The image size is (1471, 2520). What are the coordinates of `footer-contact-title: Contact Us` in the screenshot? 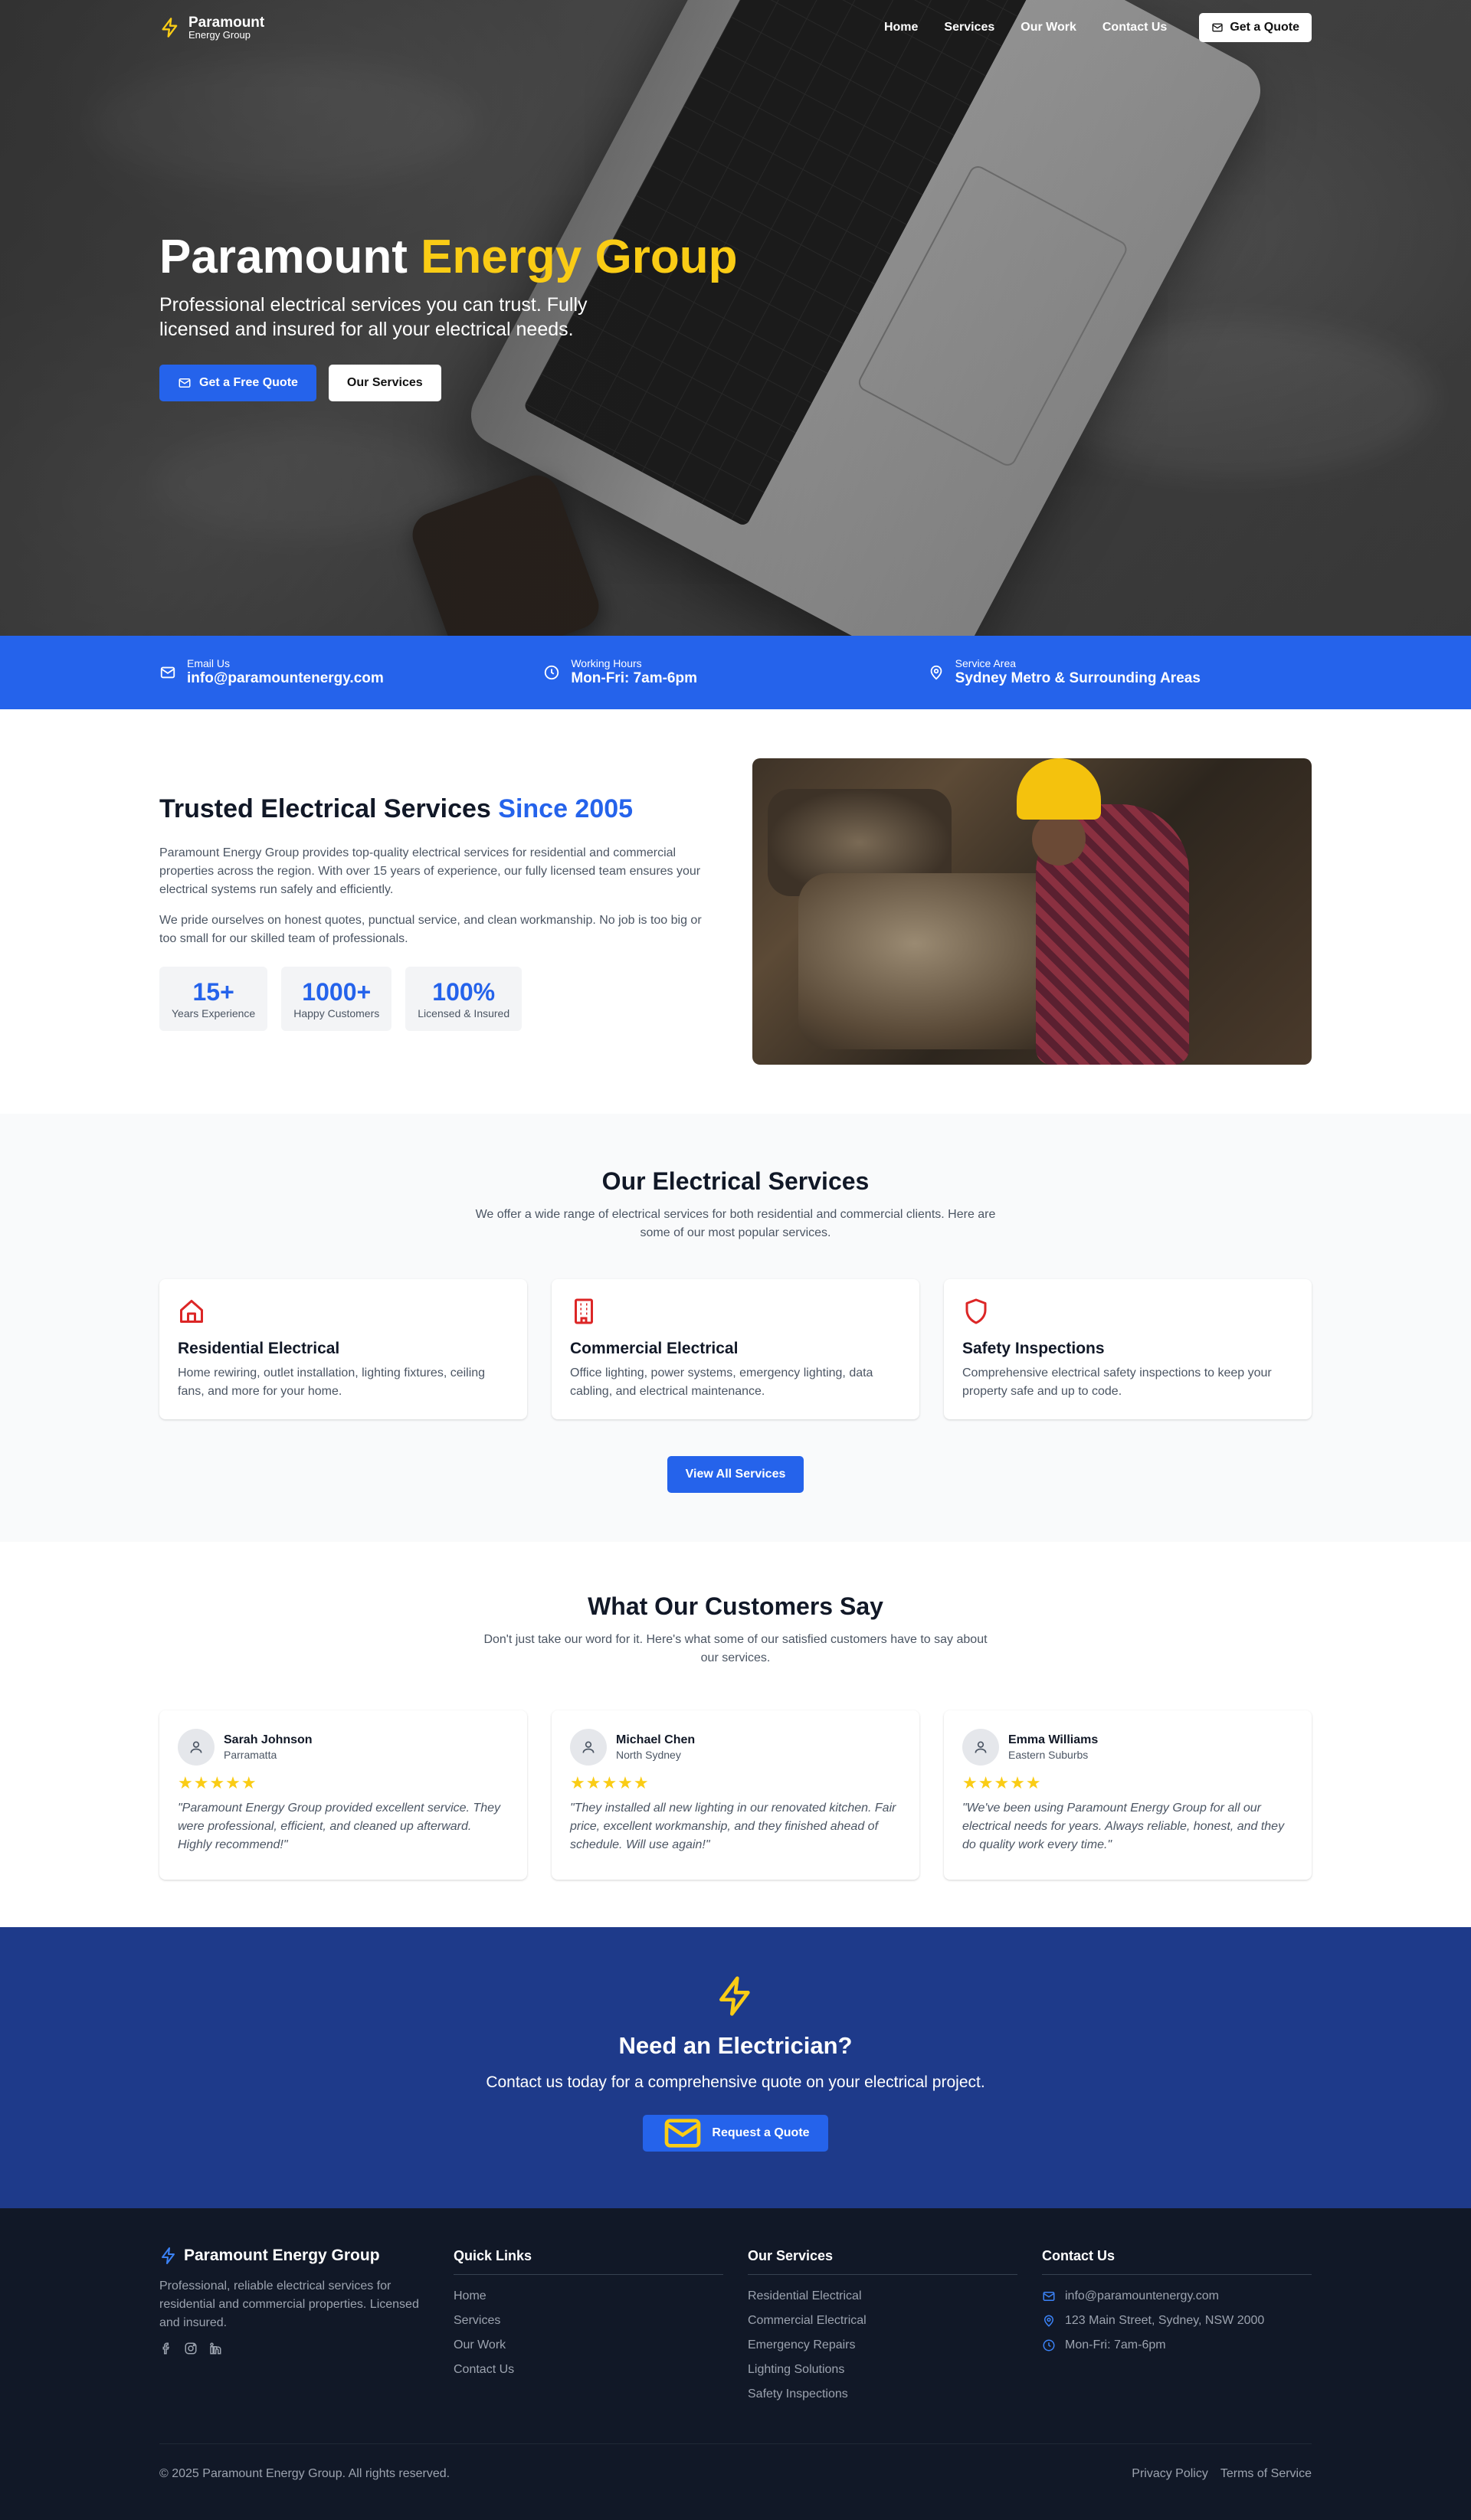 It's located at (1177, 2261).